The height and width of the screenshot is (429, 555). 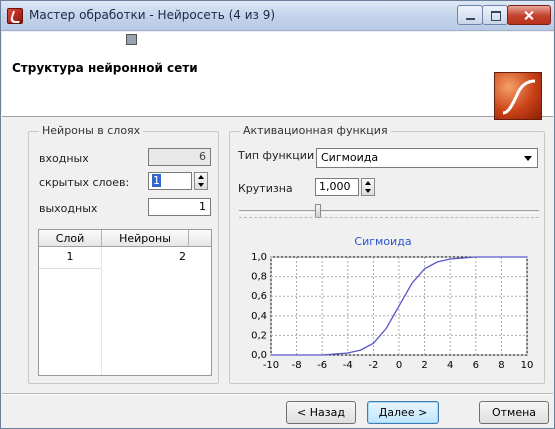 What do you see at coordinates (64, 158) in the screenshot?
I see `input-neurons-label: входных` at bounding box center [64, 158].